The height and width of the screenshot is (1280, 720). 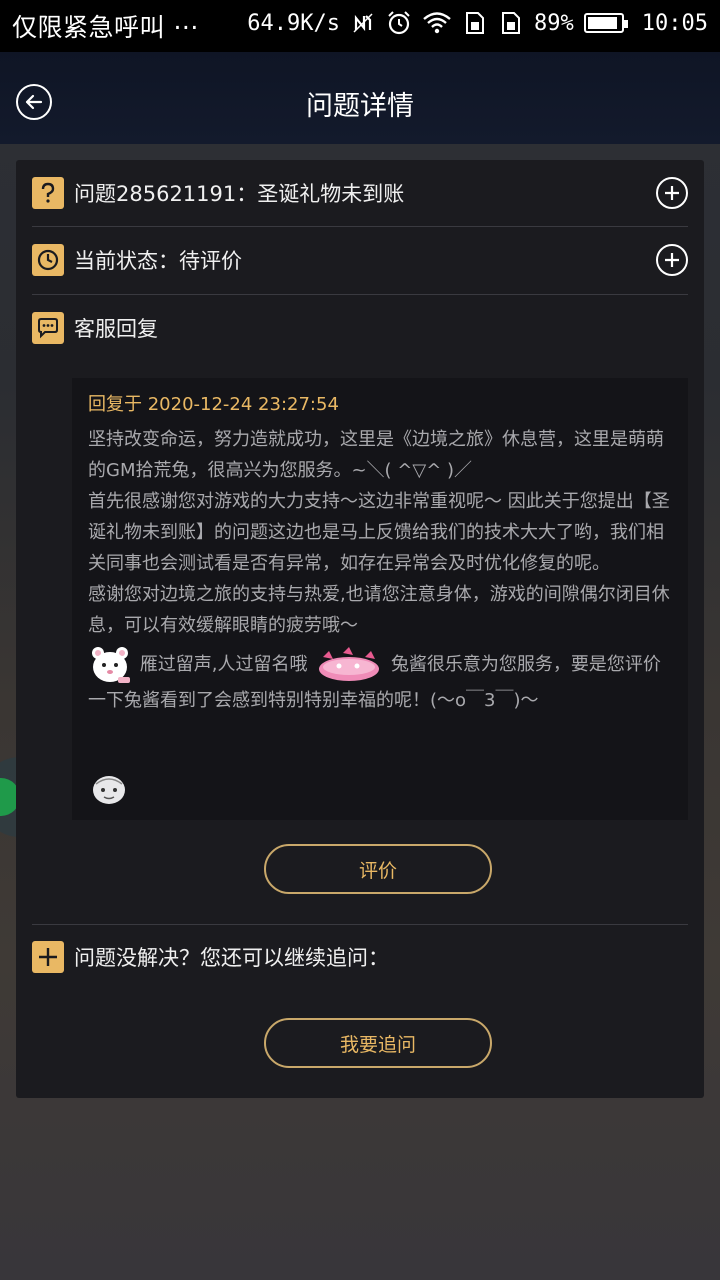 What do you see at coordinates (437, 23) in the screenshot?
I see `wifi-icon` at bounding box center [437, 23].